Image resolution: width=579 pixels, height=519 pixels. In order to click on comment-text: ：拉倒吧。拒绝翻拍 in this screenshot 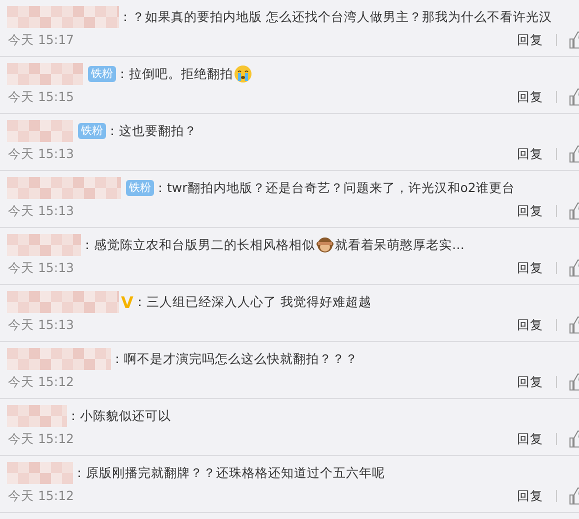, I will do `click(174, 74)`.